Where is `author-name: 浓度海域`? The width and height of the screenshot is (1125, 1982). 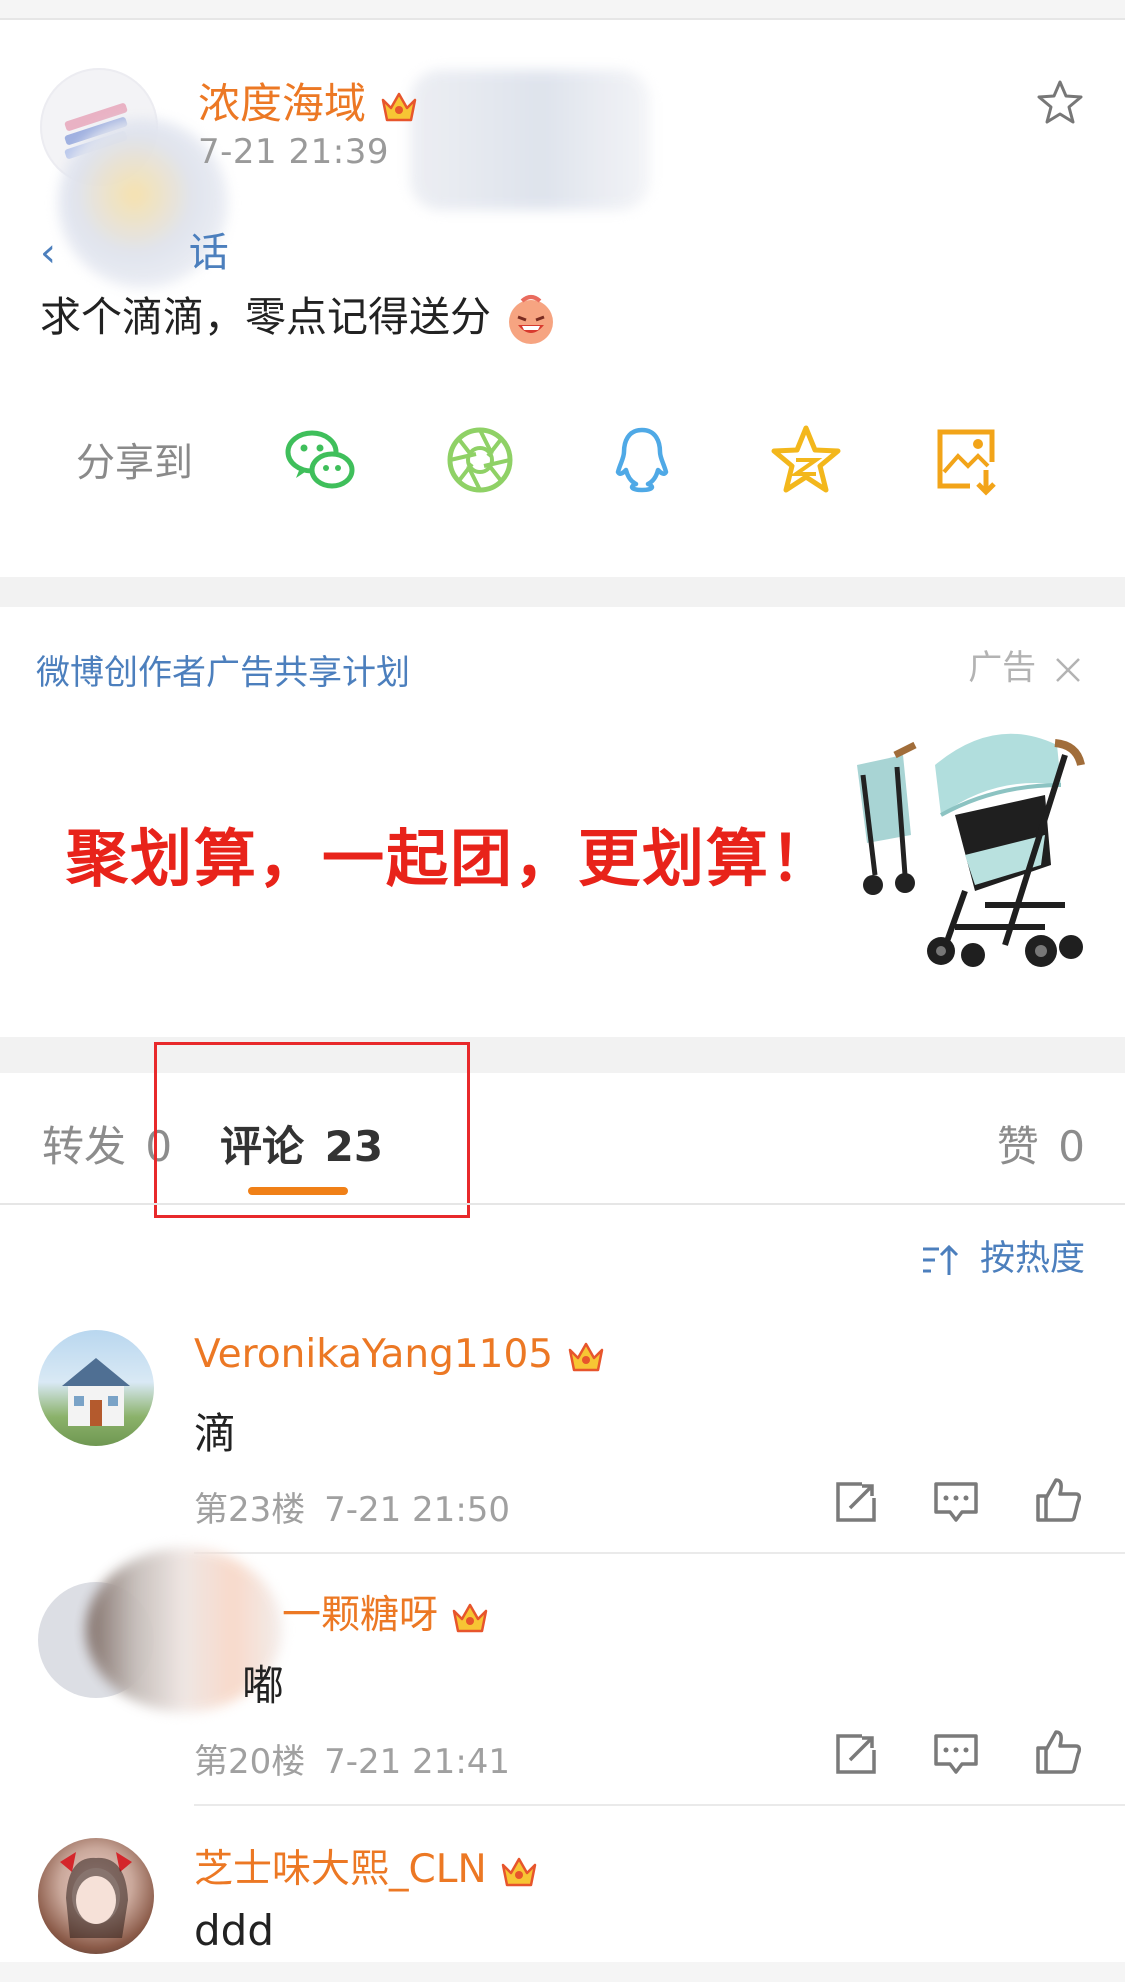 author-name: 浓度海域 is located at coordinates (282, 103).